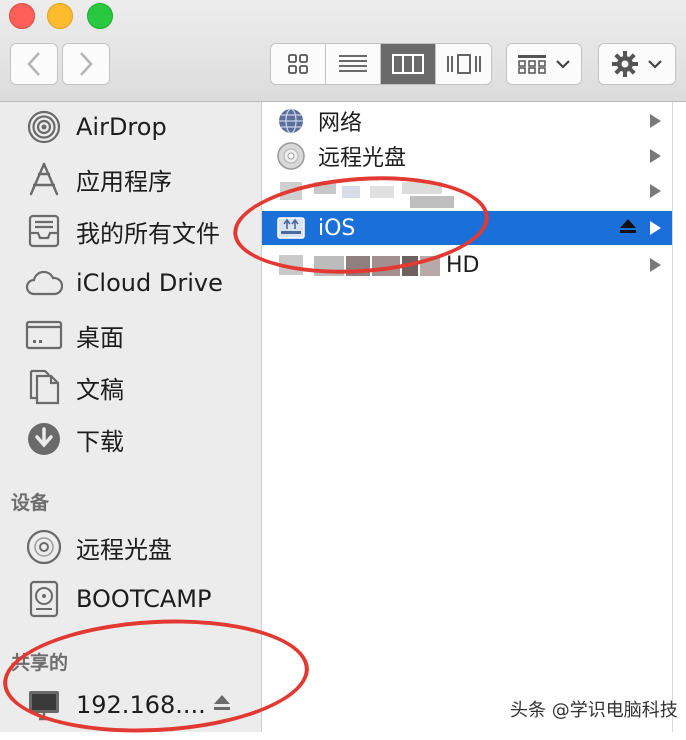  I want to click on coverflow-view-icon, so click(463, 64).